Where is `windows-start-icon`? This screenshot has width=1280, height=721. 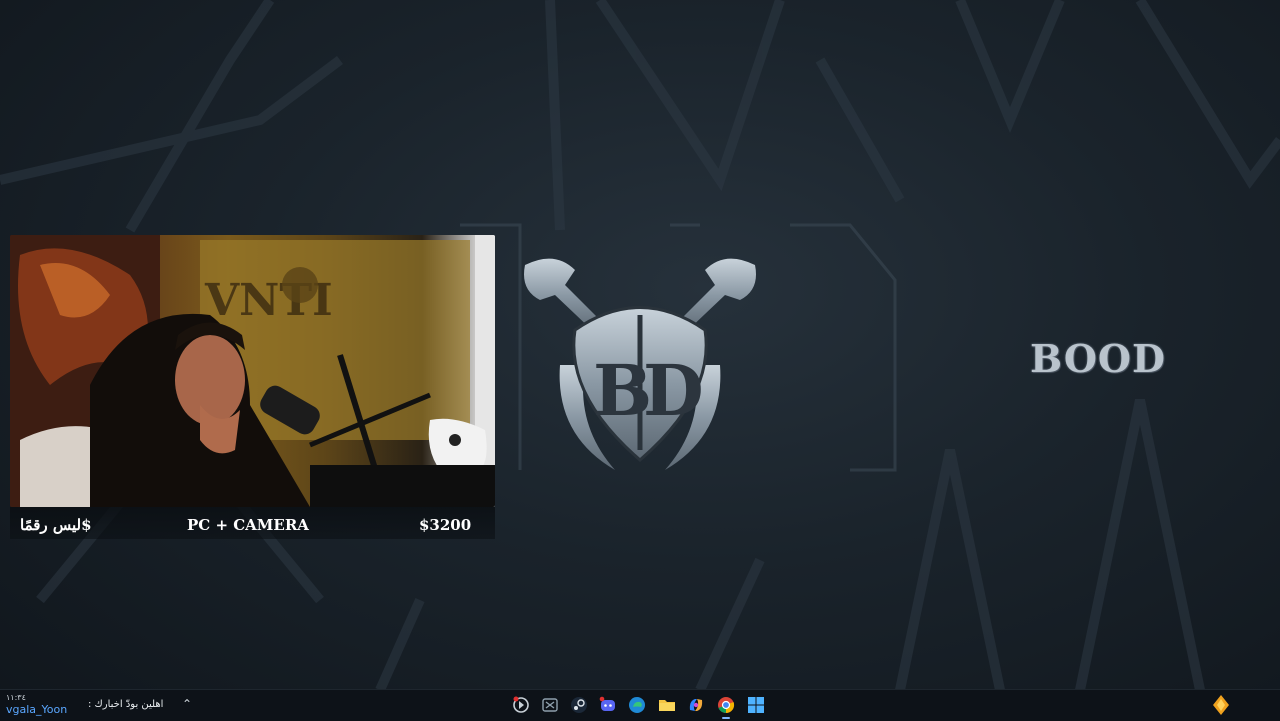
windows-start-icon is located at coordinates (756, 705).